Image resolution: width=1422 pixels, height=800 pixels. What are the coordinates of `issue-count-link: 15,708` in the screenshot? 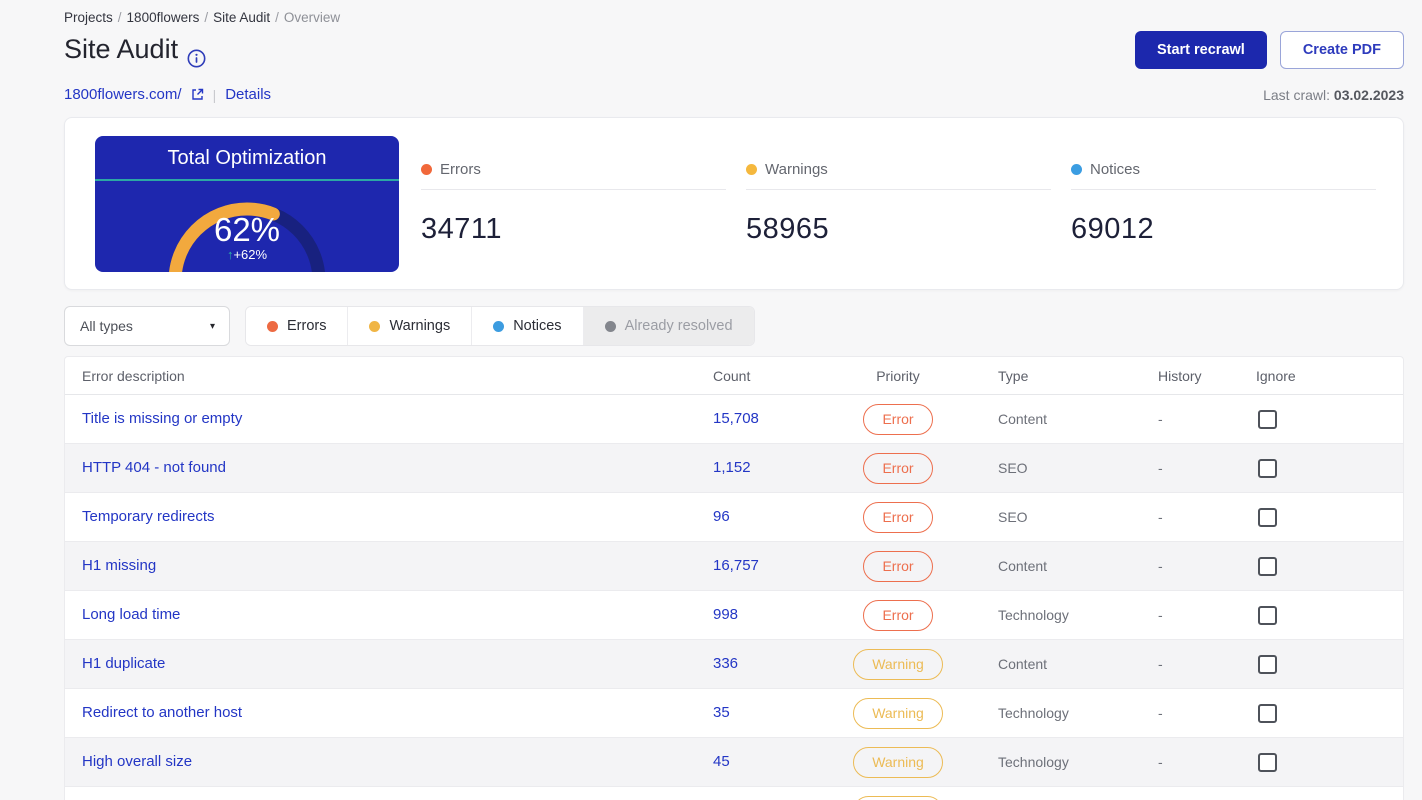 It's located at (736, 418).